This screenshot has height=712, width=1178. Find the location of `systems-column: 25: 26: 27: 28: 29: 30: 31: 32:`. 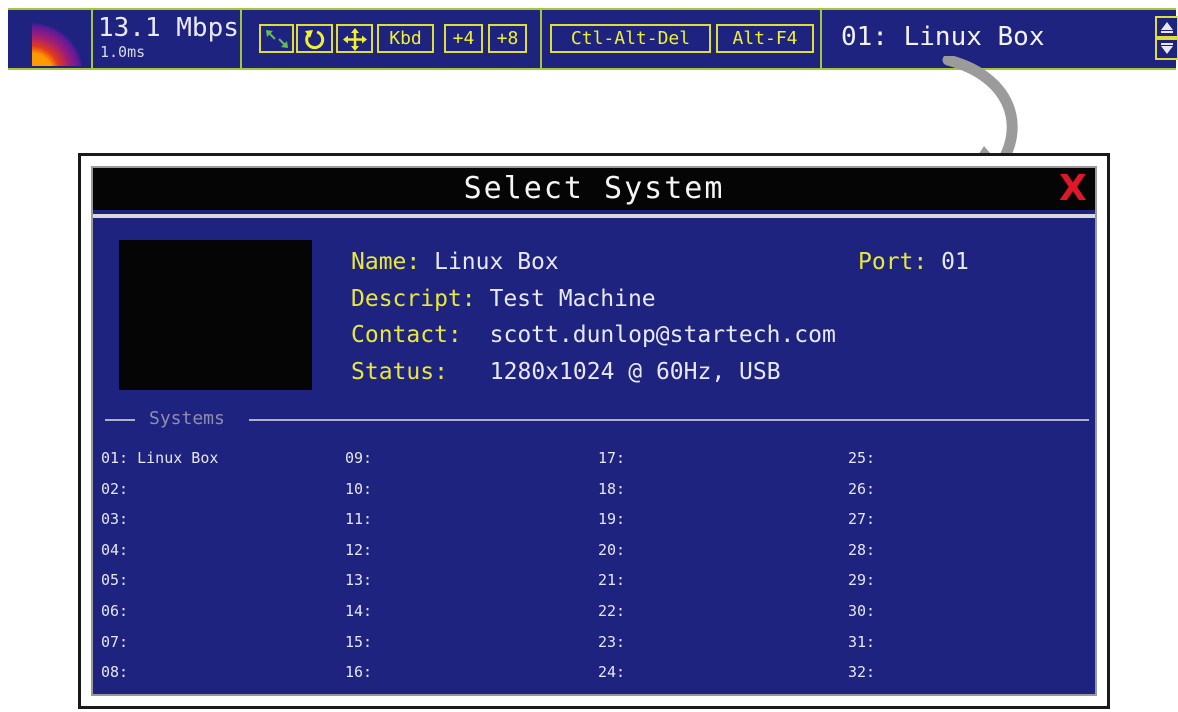

systems-column: 25: 26: 27: 28: 29: 30: 31: 32: is located at coordinates (861, 570).